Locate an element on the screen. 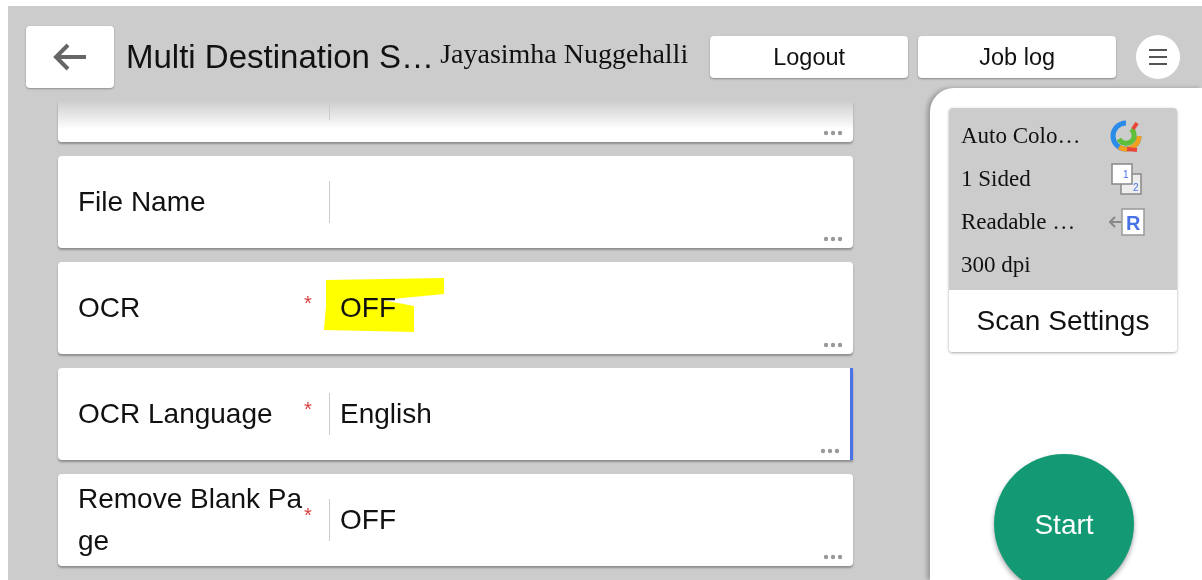 The height and width of the screenshot is (580, 1202). menu-icon is located at coordinates (1158, 57).